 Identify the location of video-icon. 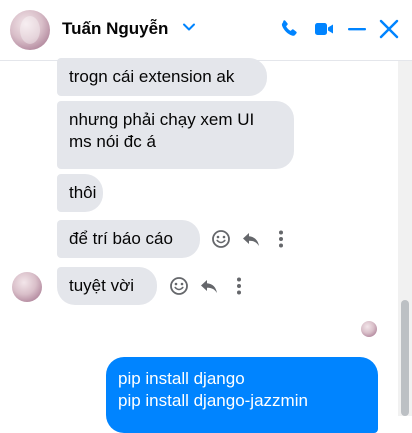
(324, 29).